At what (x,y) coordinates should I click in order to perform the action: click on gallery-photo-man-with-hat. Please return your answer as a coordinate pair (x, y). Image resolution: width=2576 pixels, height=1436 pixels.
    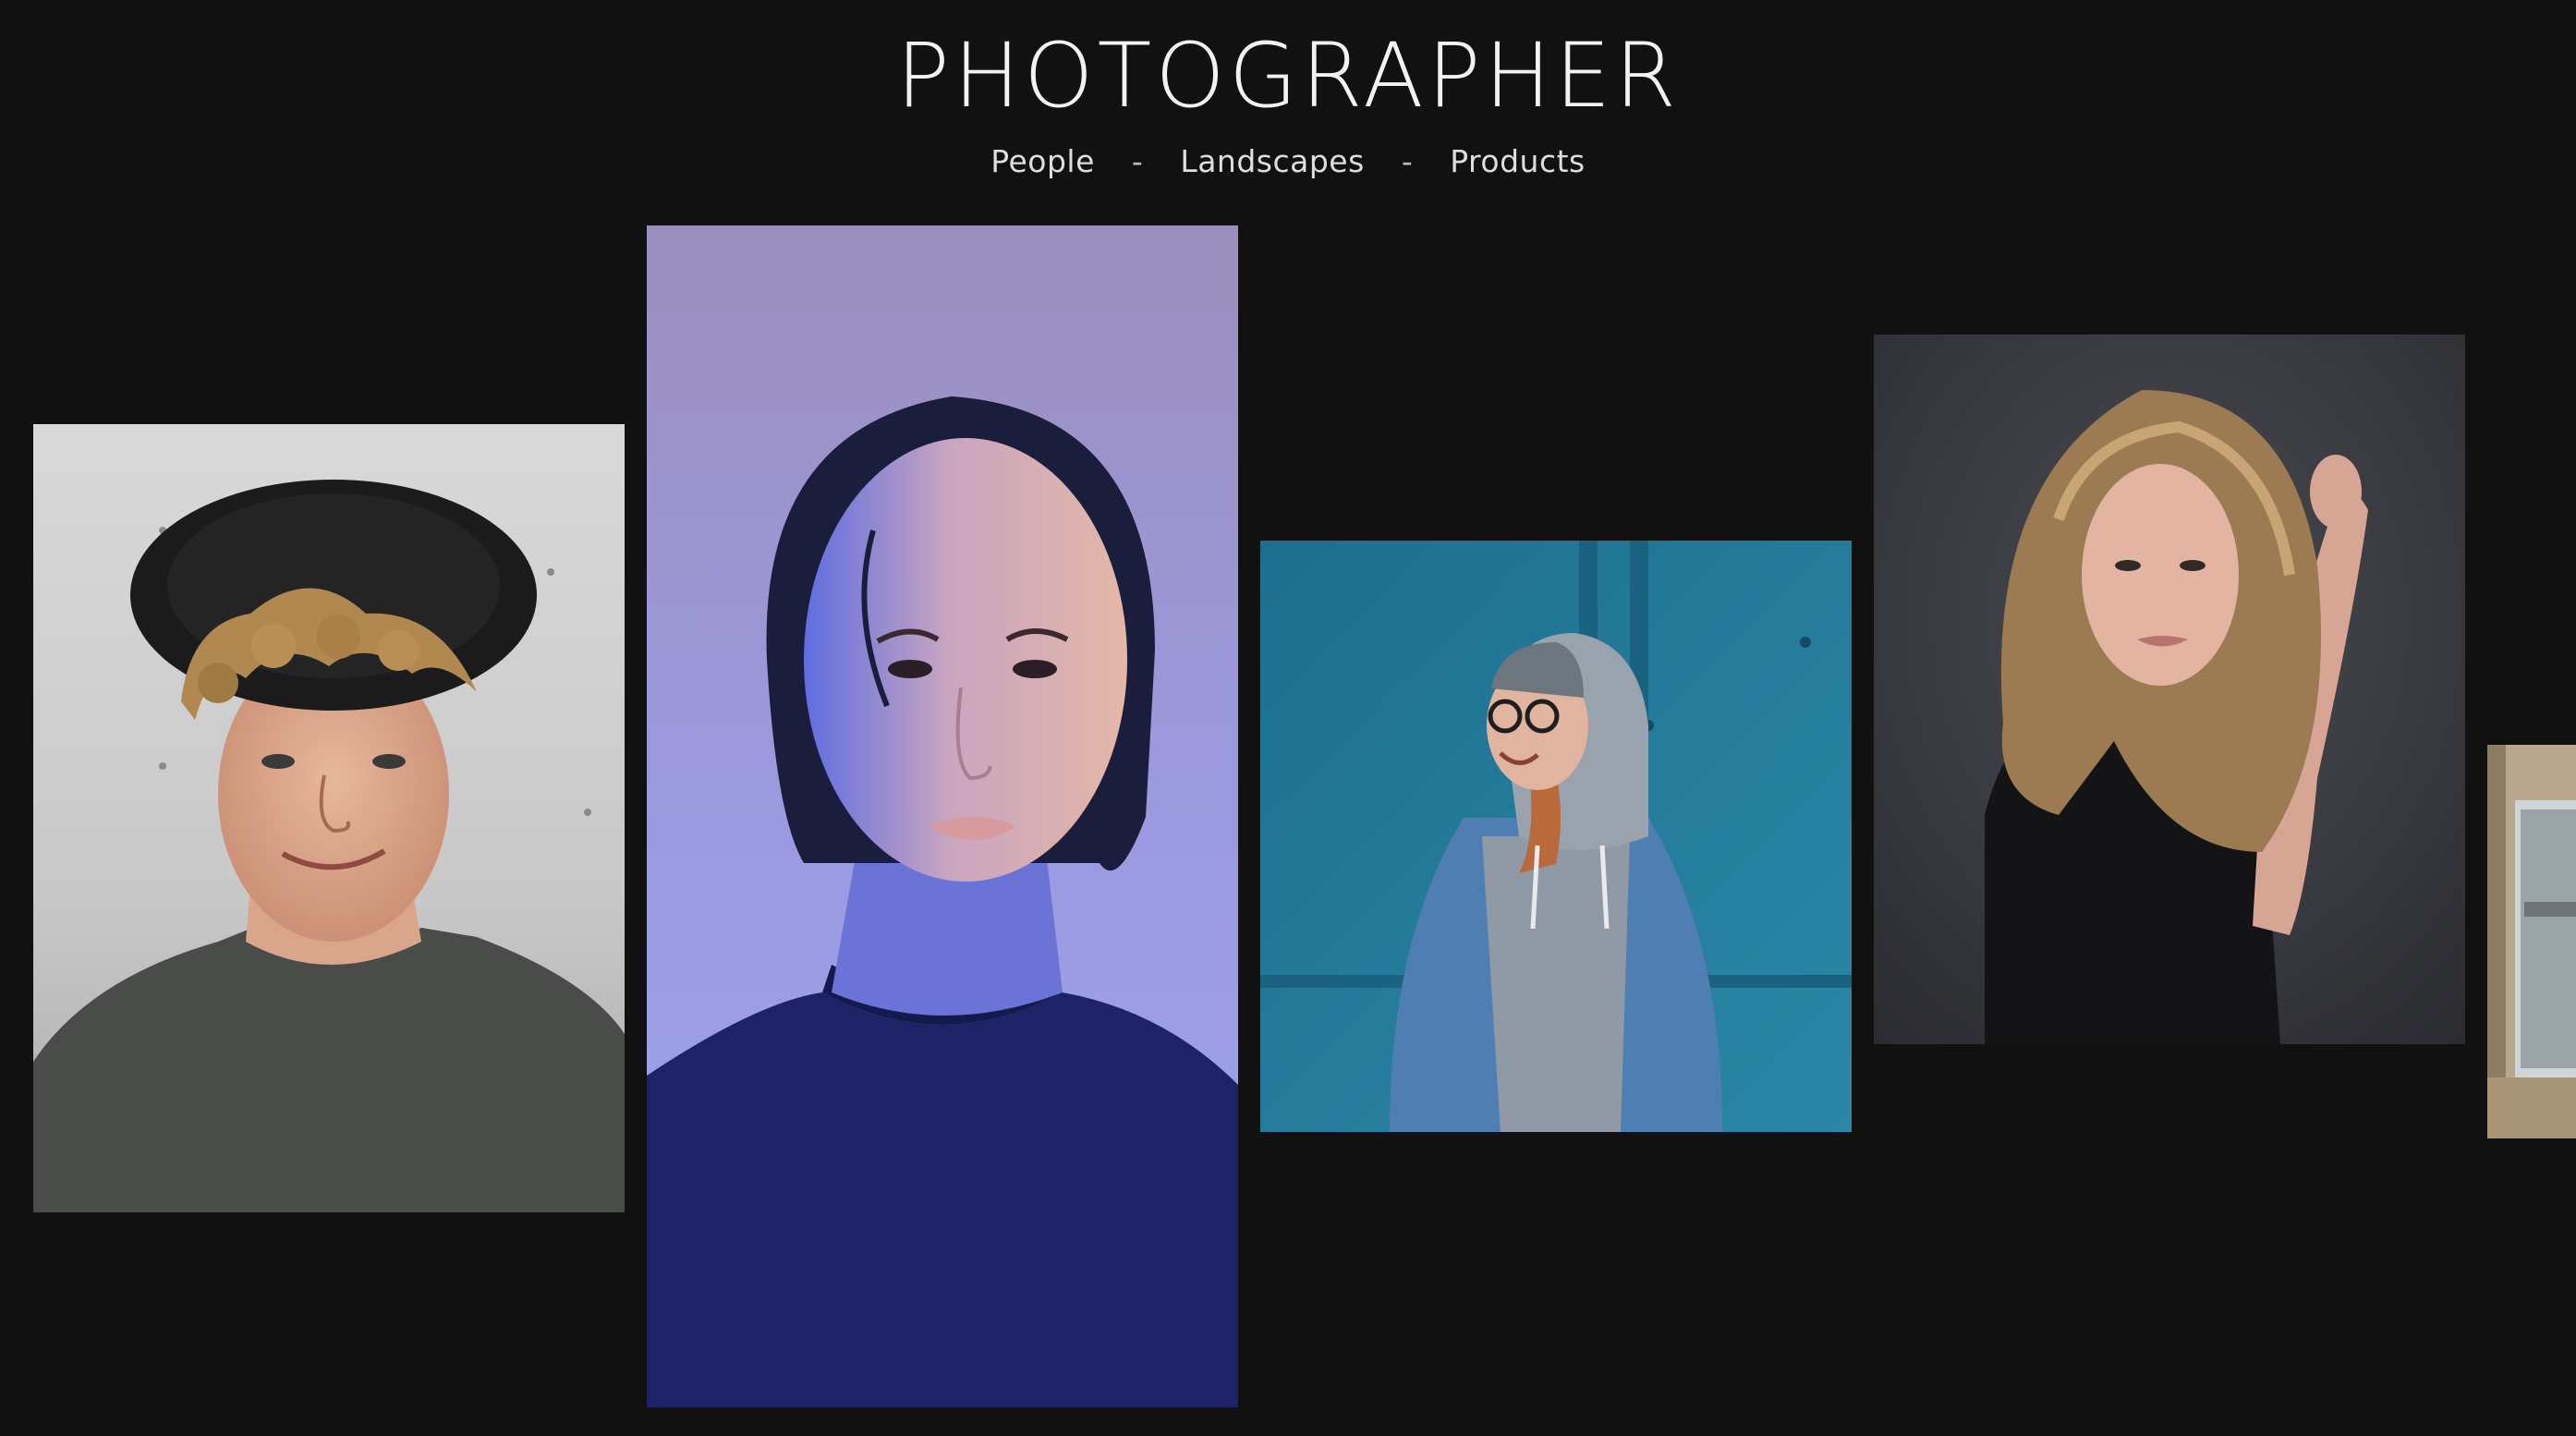
    Looking at the image, I should click on (329, 818).